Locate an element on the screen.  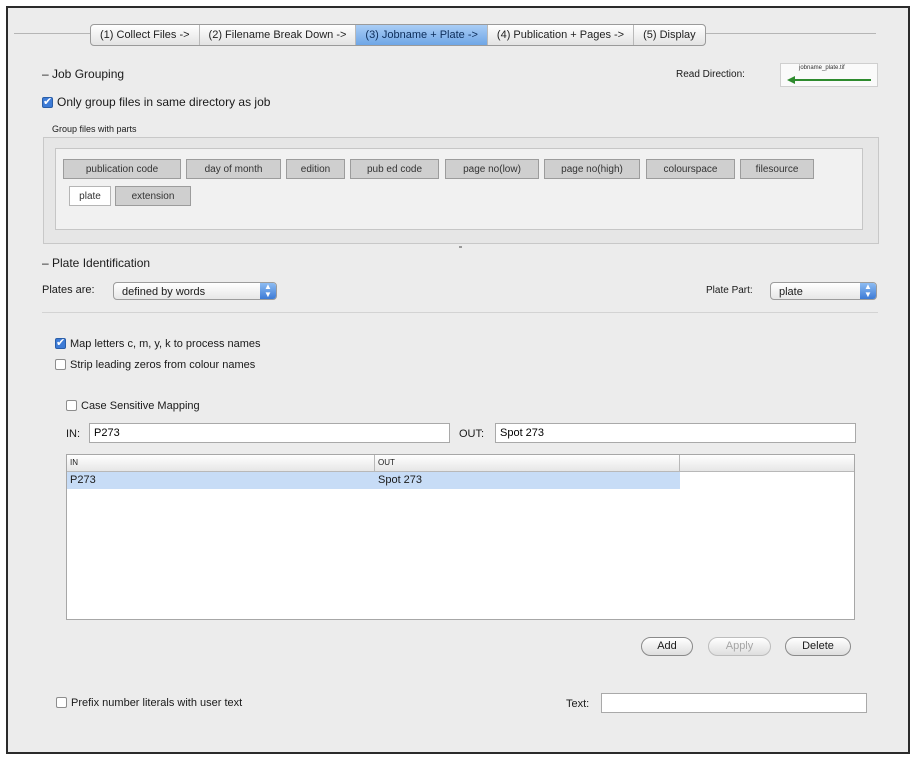
plates-are-select: defined by words ▲ ▼ is located at coordinates (195, 291).